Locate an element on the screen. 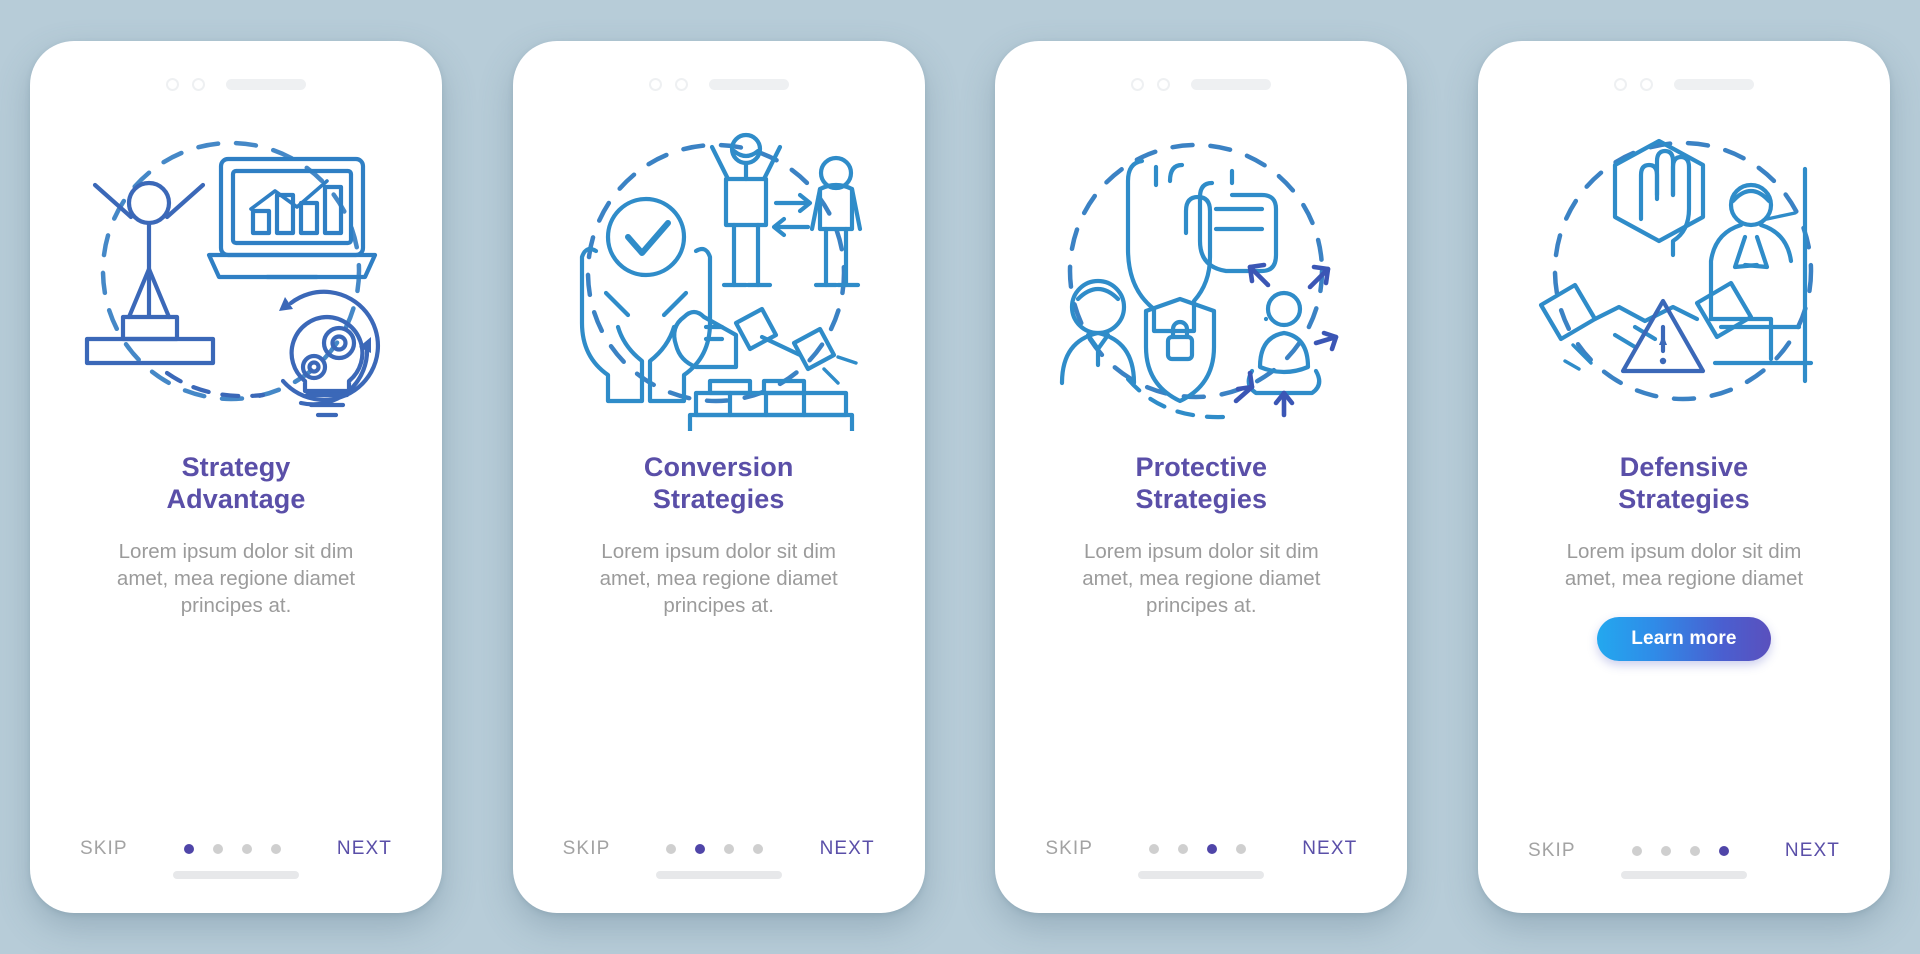 The image size is (1920, 954). cta-container: Learn more is located at coordinates (1684, 639).